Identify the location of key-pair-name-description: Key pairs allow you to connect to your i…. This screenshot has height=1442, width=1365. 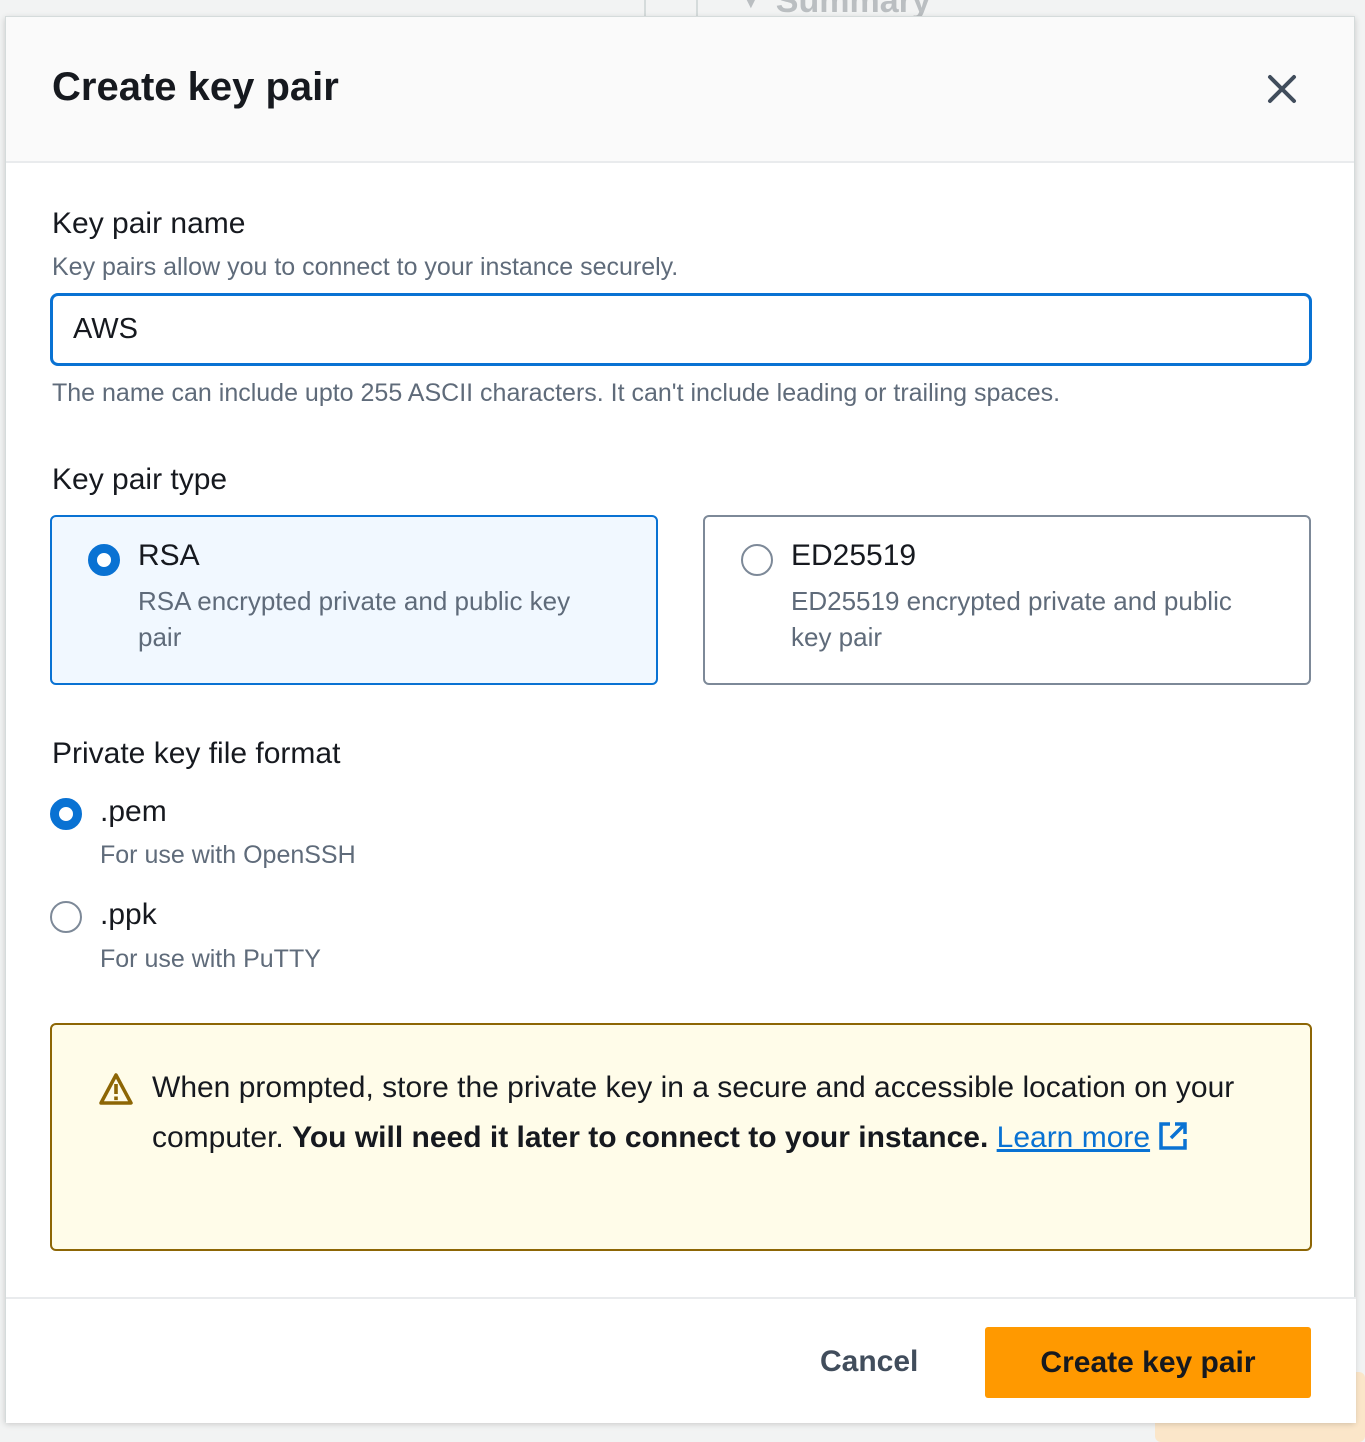
(365, 267).